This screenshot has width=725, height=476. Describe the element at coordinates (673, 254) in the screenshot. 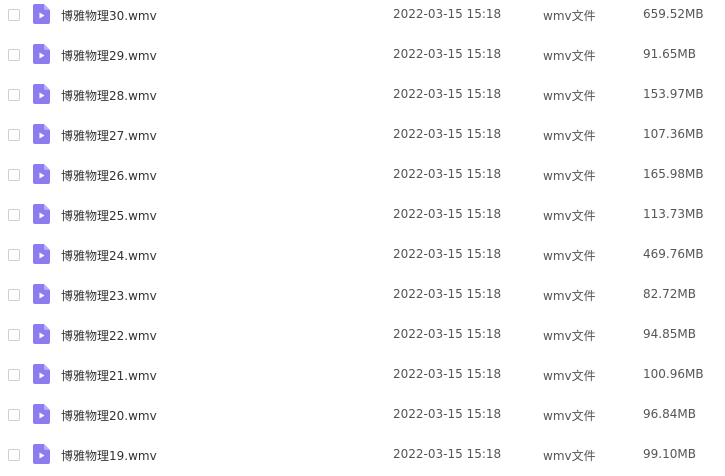

I see `file-size: 469.76MB` at that location.